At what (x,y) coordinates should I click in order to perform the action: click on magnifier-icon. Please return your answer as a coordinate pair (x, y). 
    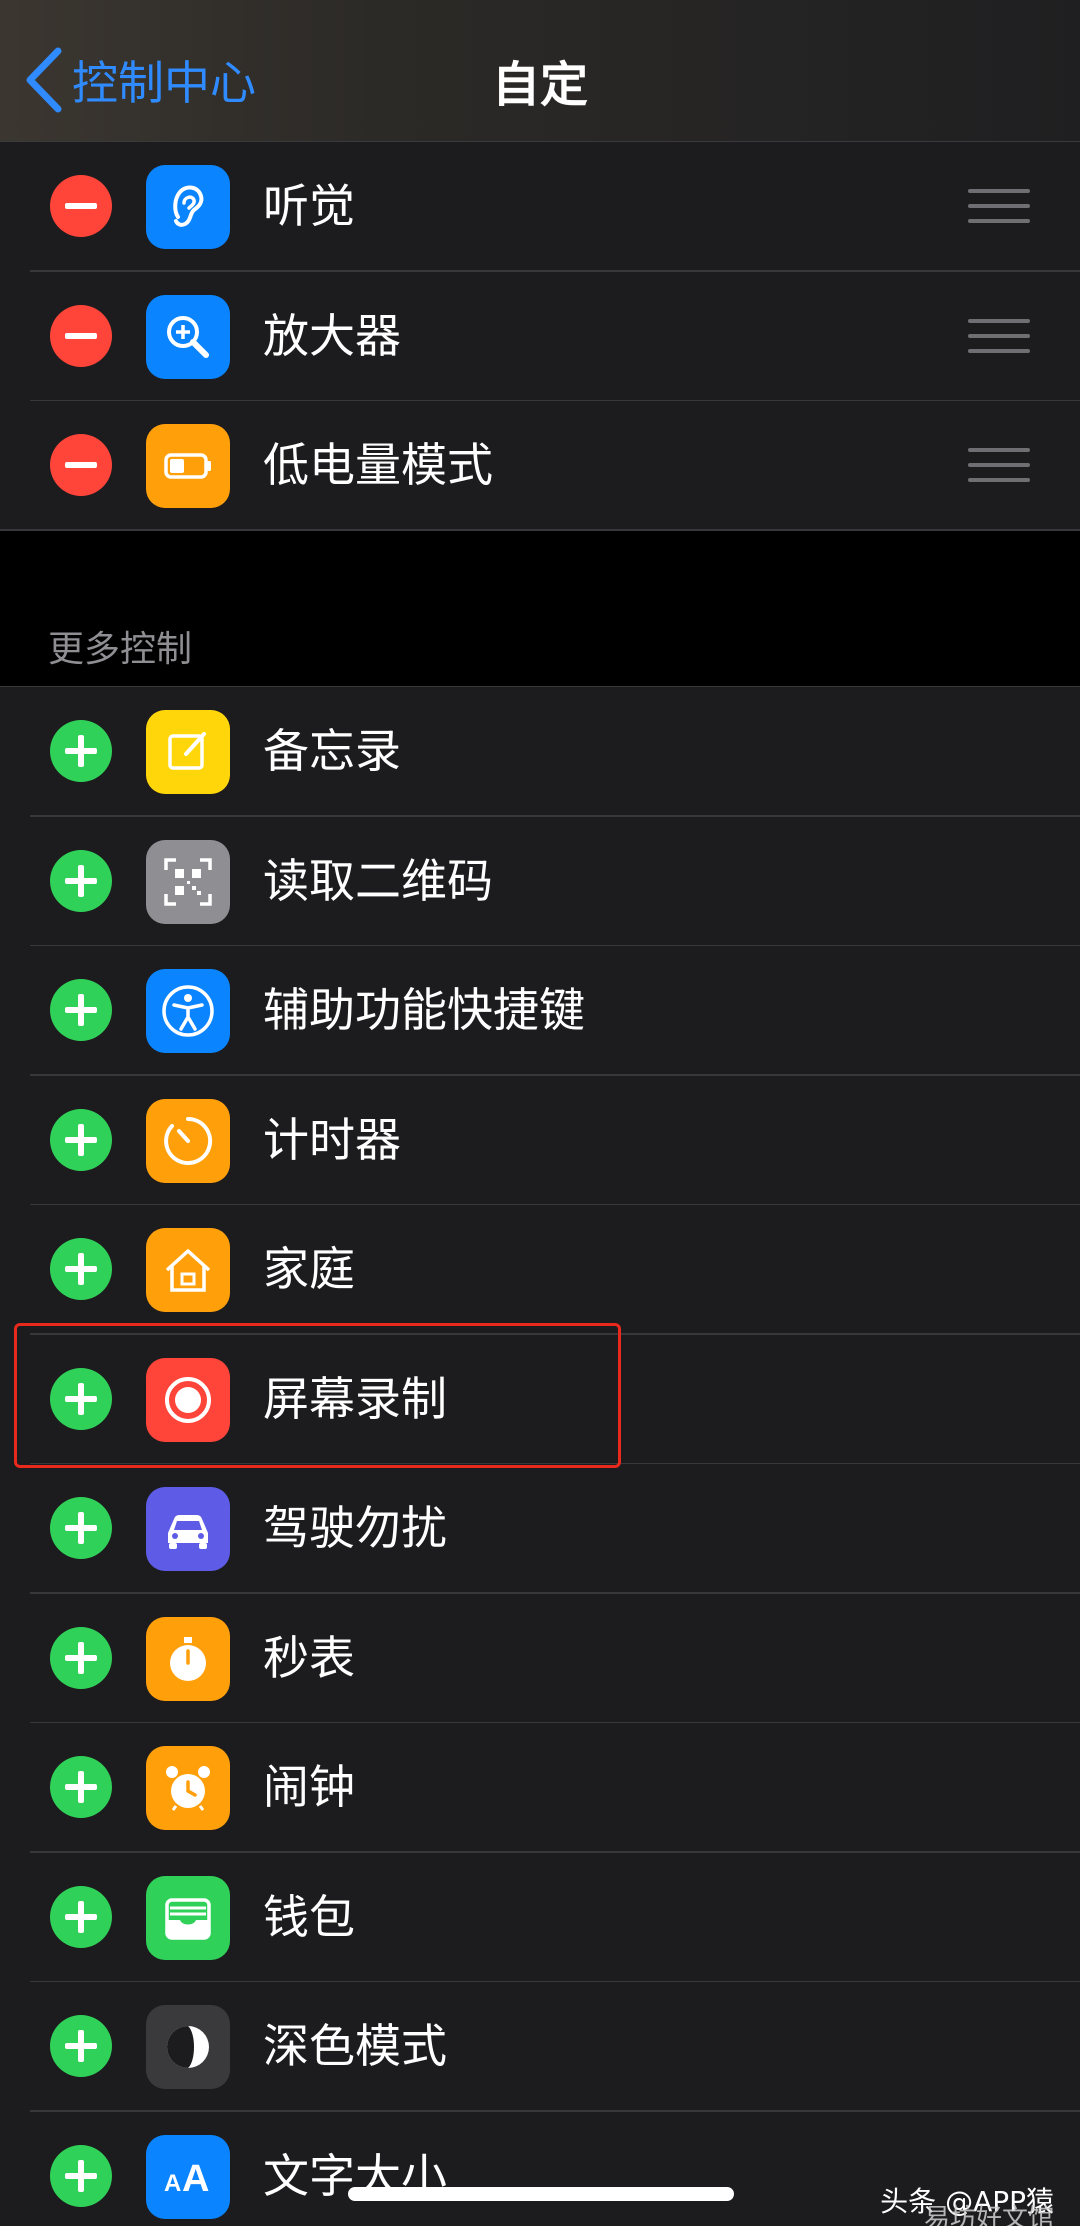
    Looking at the image, I should click on (188, 336).